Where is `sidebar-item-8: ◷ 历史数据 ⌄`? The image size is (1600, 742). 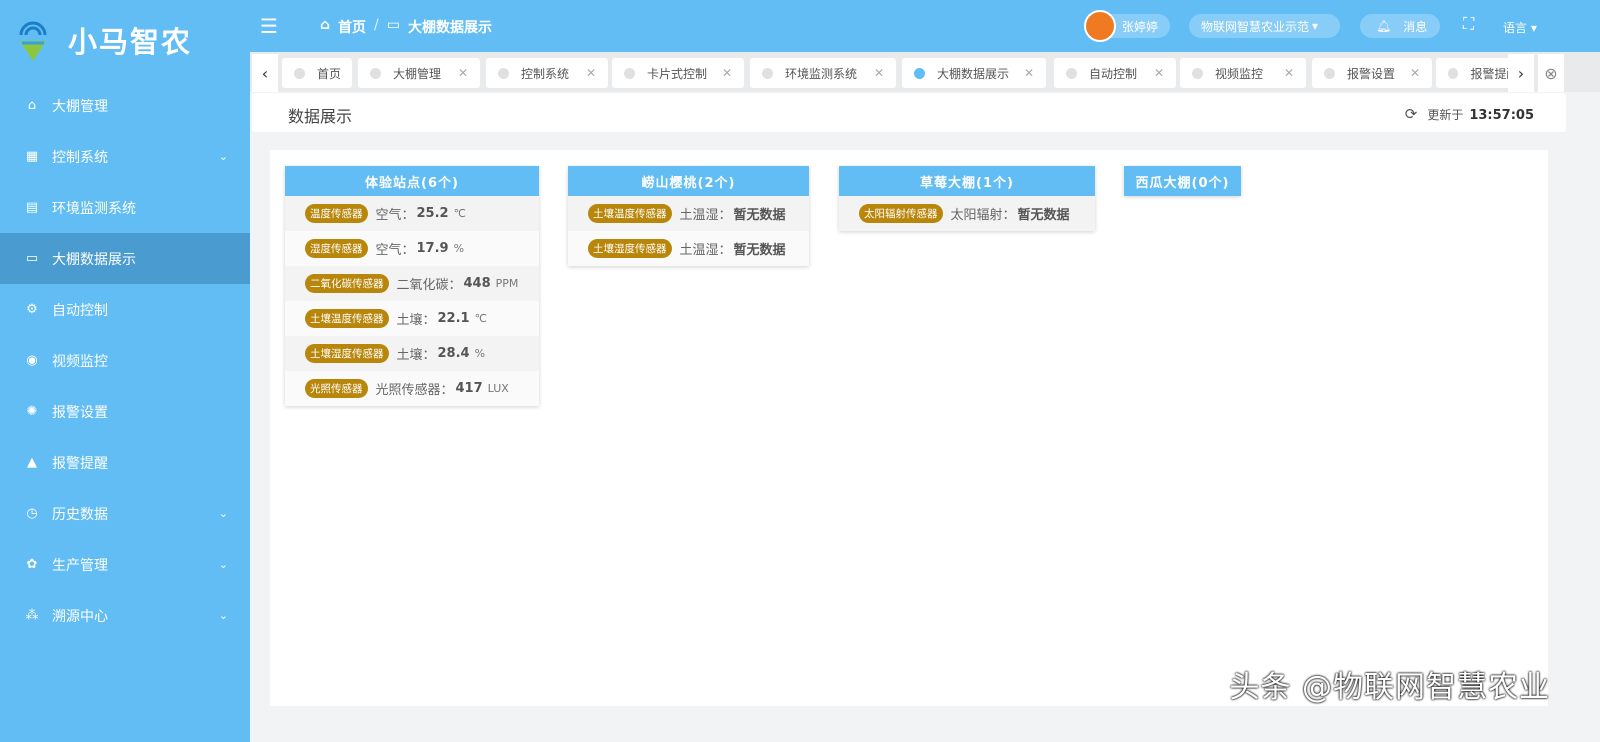 sidebar-item-8: ◷ 历史数据 ⌄ is located at coordinates (125, 513).